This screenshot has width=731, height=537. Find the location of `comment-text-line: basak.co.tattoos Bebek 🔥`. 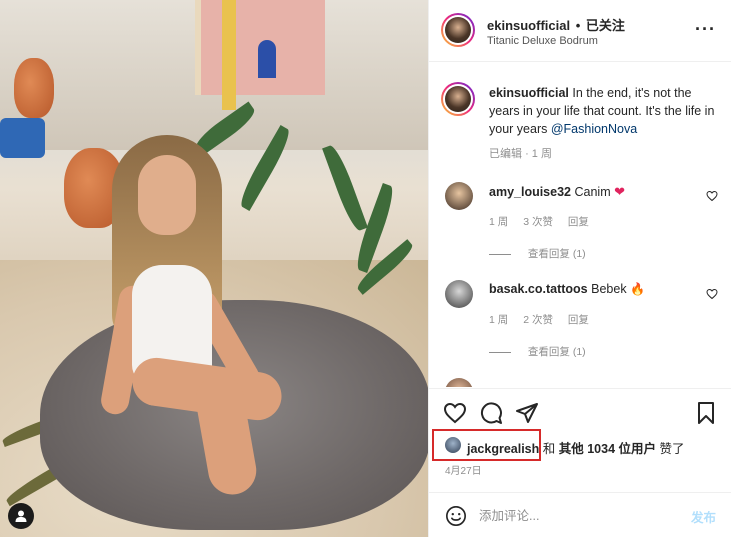

comment-text-line: basak.co.tattoos Bebek 🔥 is located at coordinates (567, 289).